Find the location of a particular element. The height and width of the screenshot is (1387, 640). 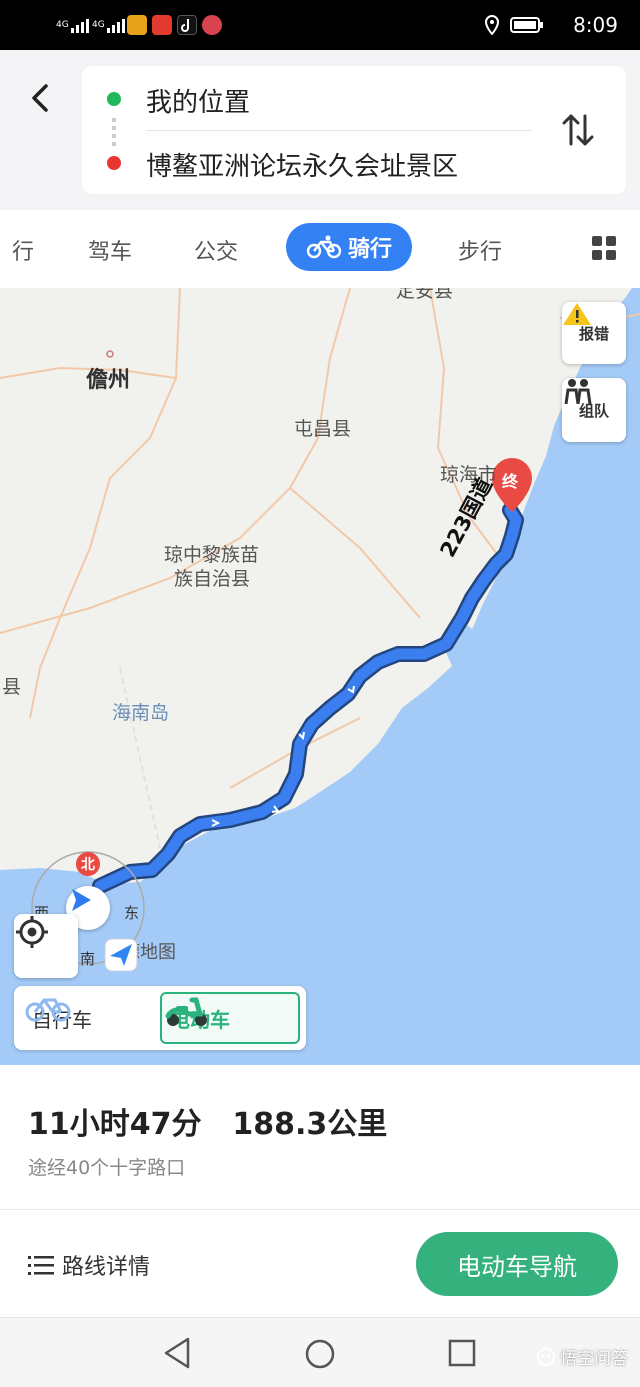

route-header: 我的位置 博鳌亚洲论坛永久会址景区 is located at coordinates (320, 130).